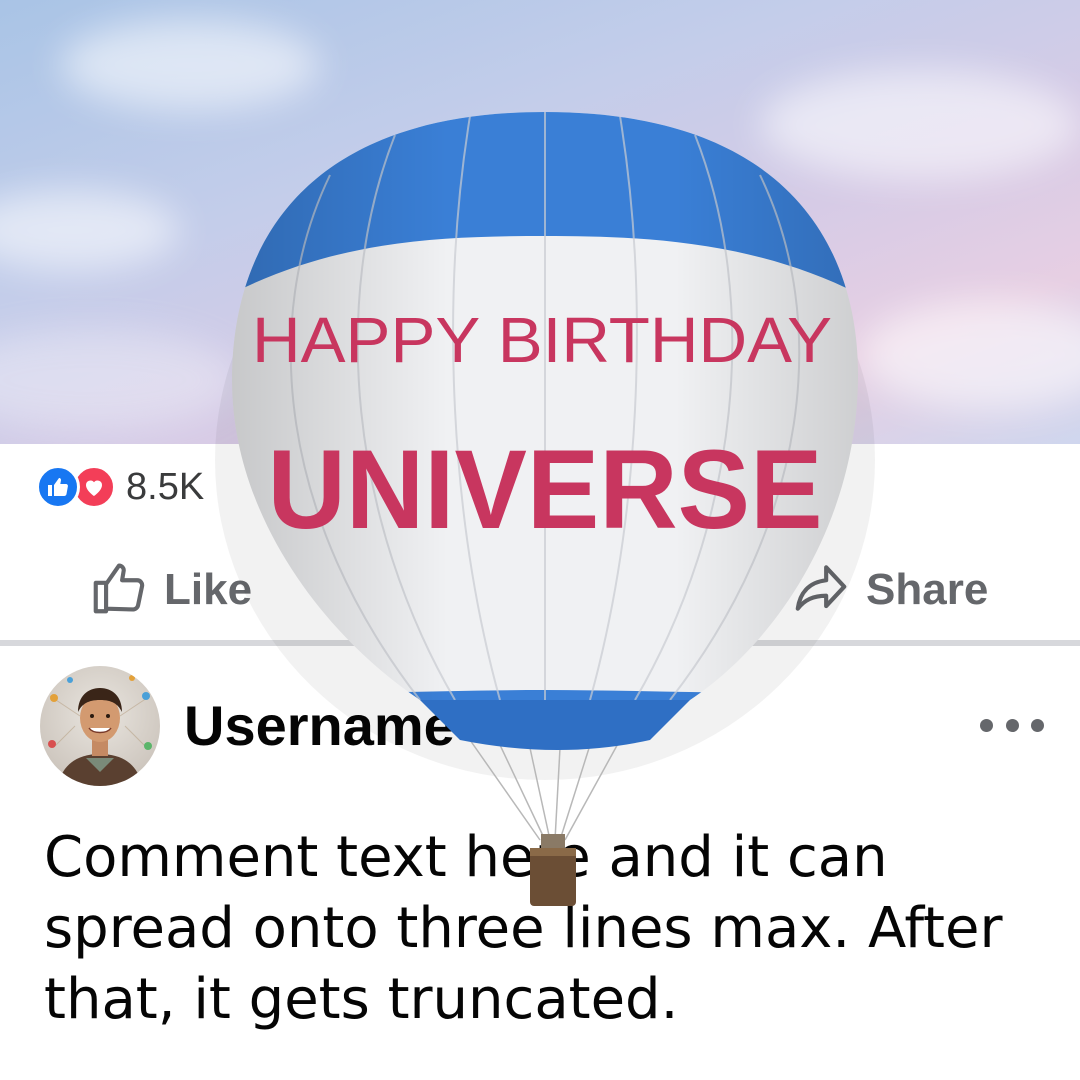 This screenshot has width=1080, height=1080. What do you see at coordinates (821, 590) in the screenshot?
I see `share-arrow-icon` at bounding box center [821, 590].